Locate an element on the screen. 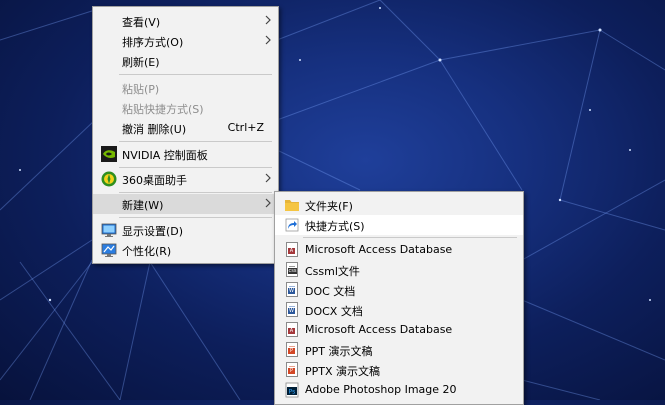  menu-item-label: NVIDIA 控制面板 is located at coordinates (165, 155).